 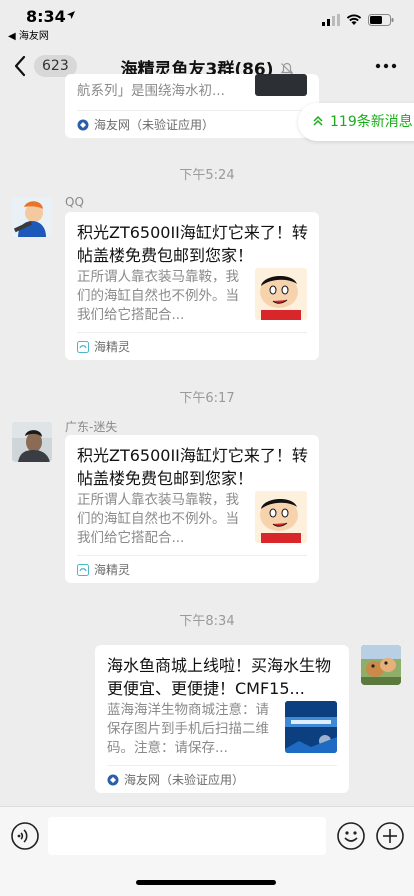 I want to click on new-messages-button: 119条新消息, so click(x=356, y=122).